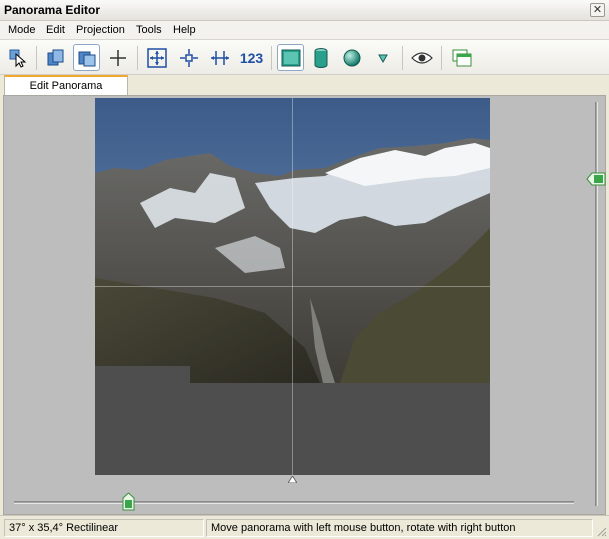  Describe the element at coordinates (304, 85) in the screenshot. I see `tab-strip: Edit Panorama` at that location.